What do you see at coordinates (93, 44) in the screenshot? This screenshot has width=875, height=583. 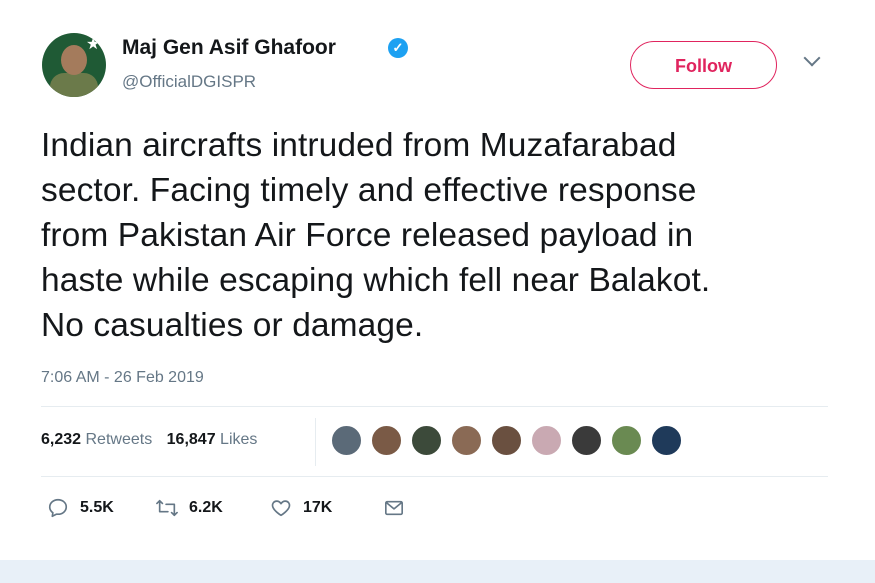 I see `avatar-flag-star: ★` at bounding box center [93, 44].